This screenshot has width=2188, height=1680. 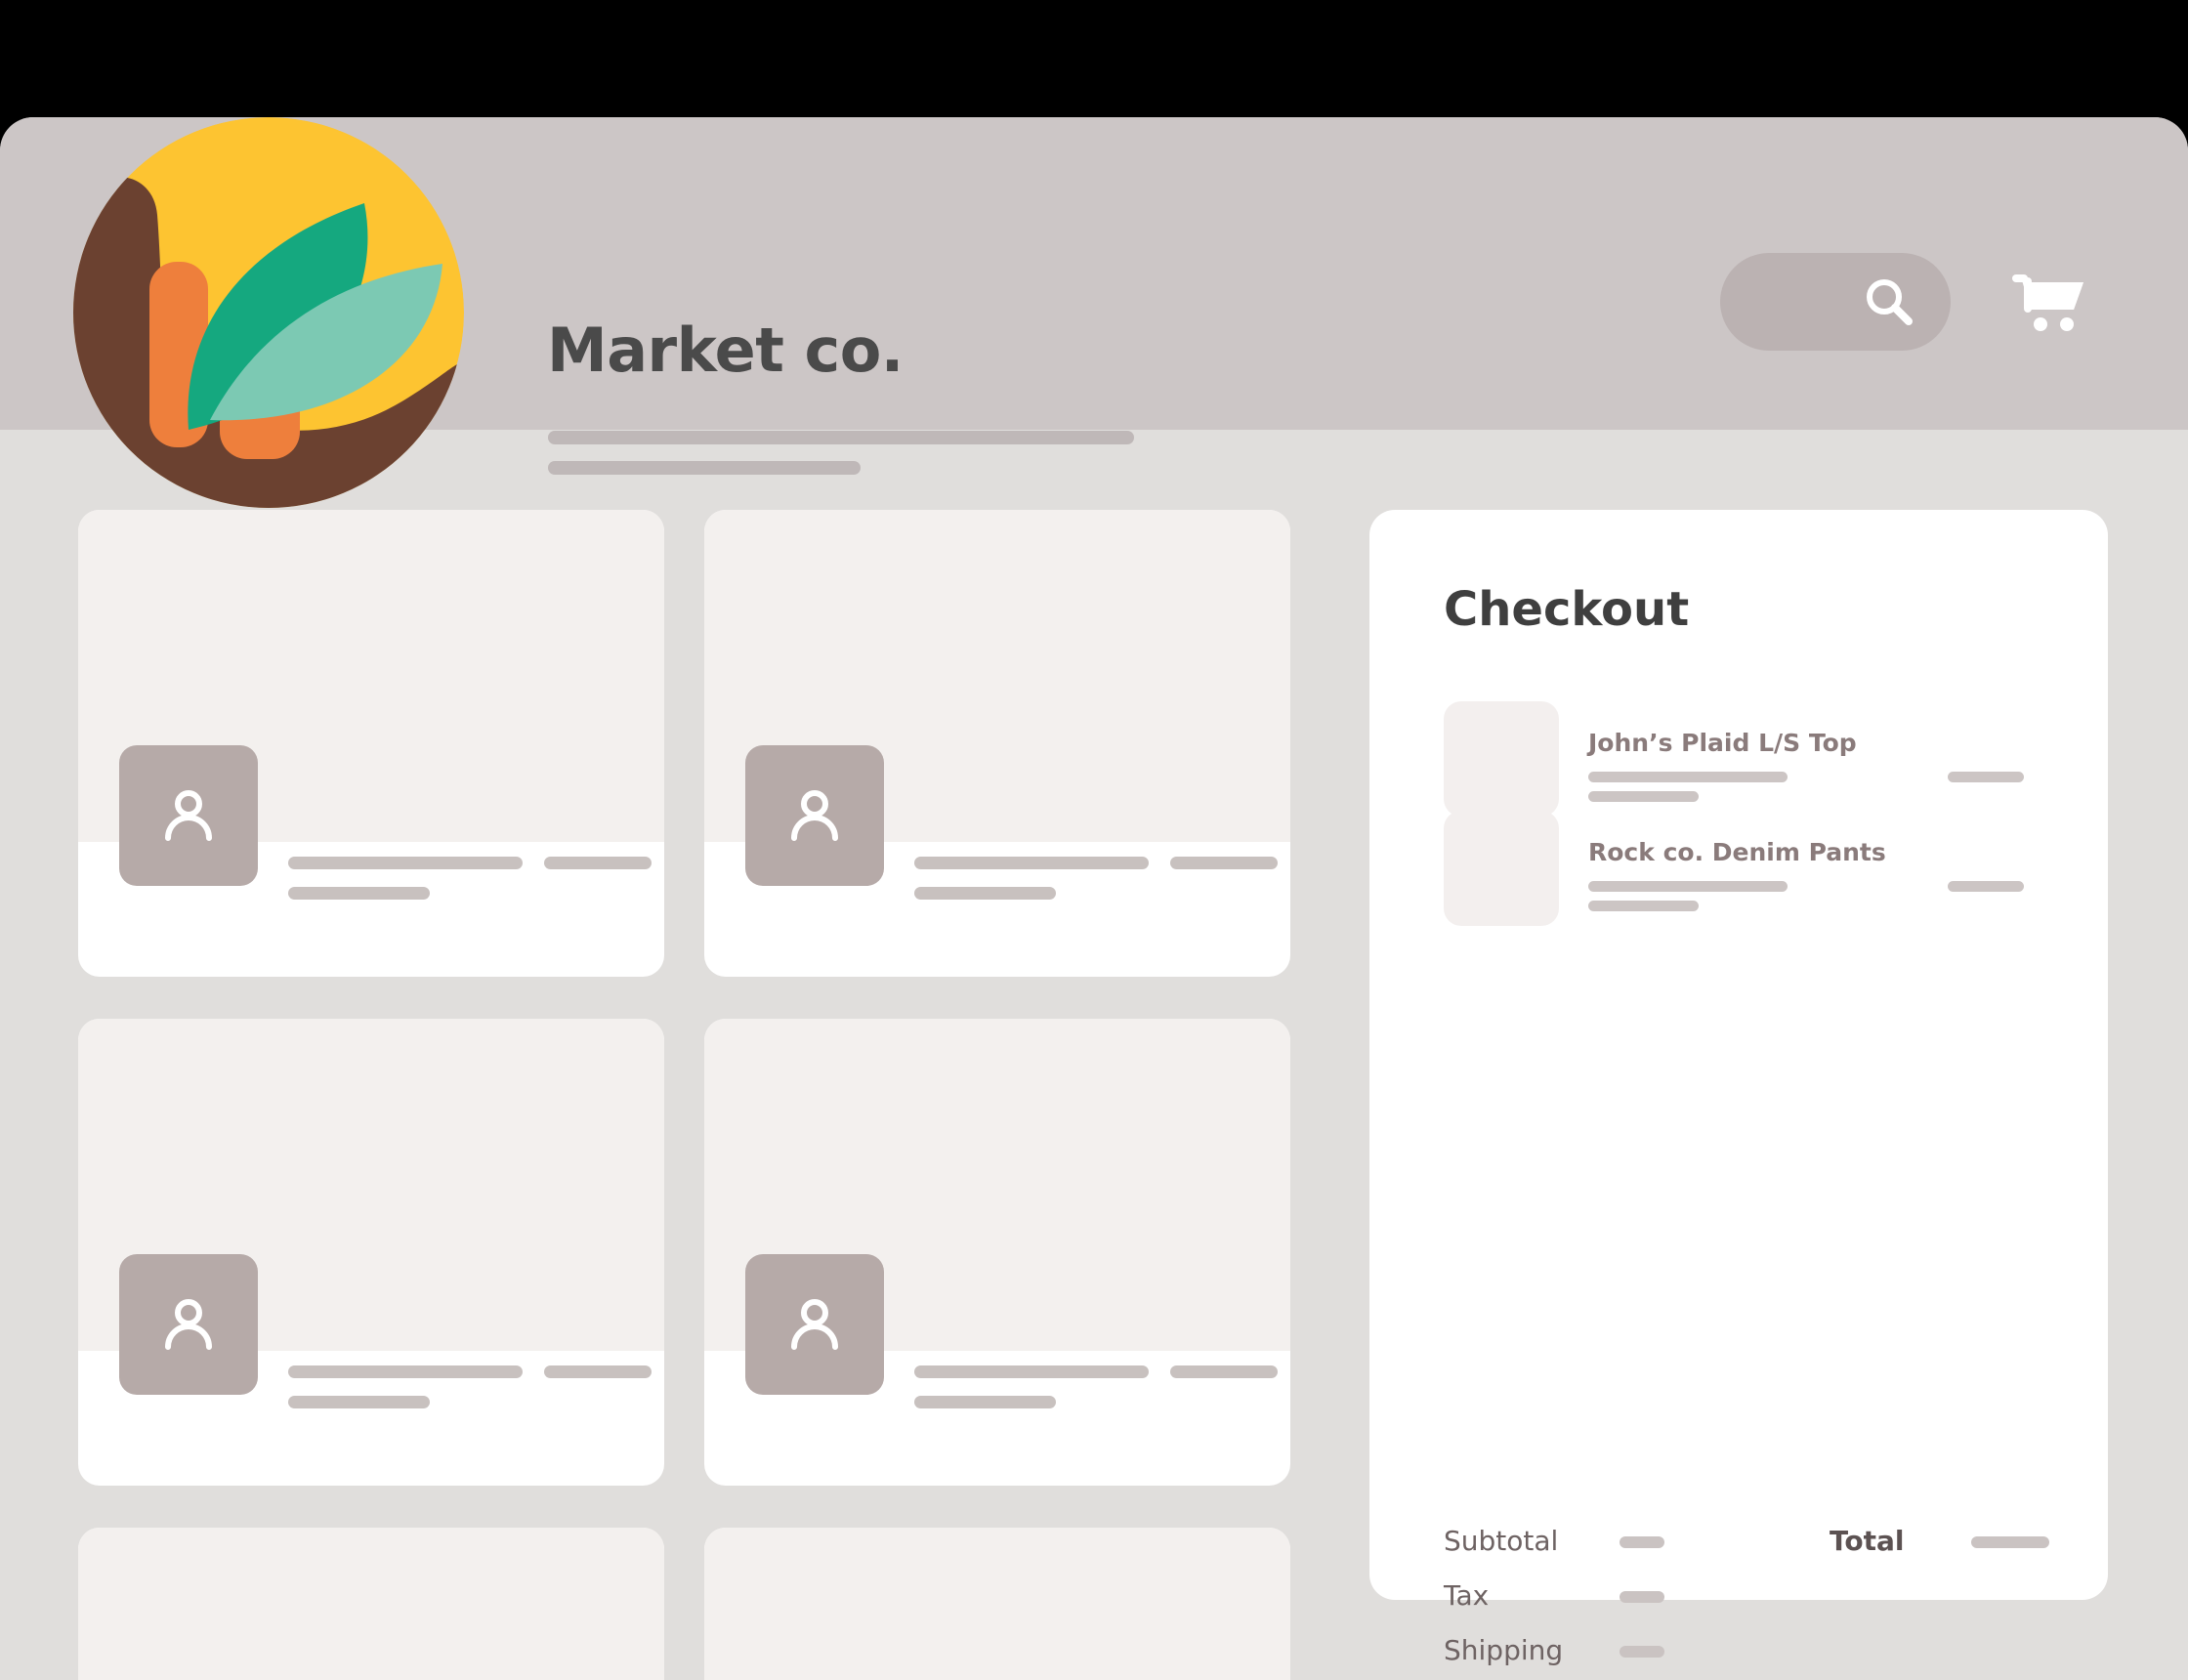 I want to click on item-name: John’s Plaid L/S Top, so click(x=1722, y=743).